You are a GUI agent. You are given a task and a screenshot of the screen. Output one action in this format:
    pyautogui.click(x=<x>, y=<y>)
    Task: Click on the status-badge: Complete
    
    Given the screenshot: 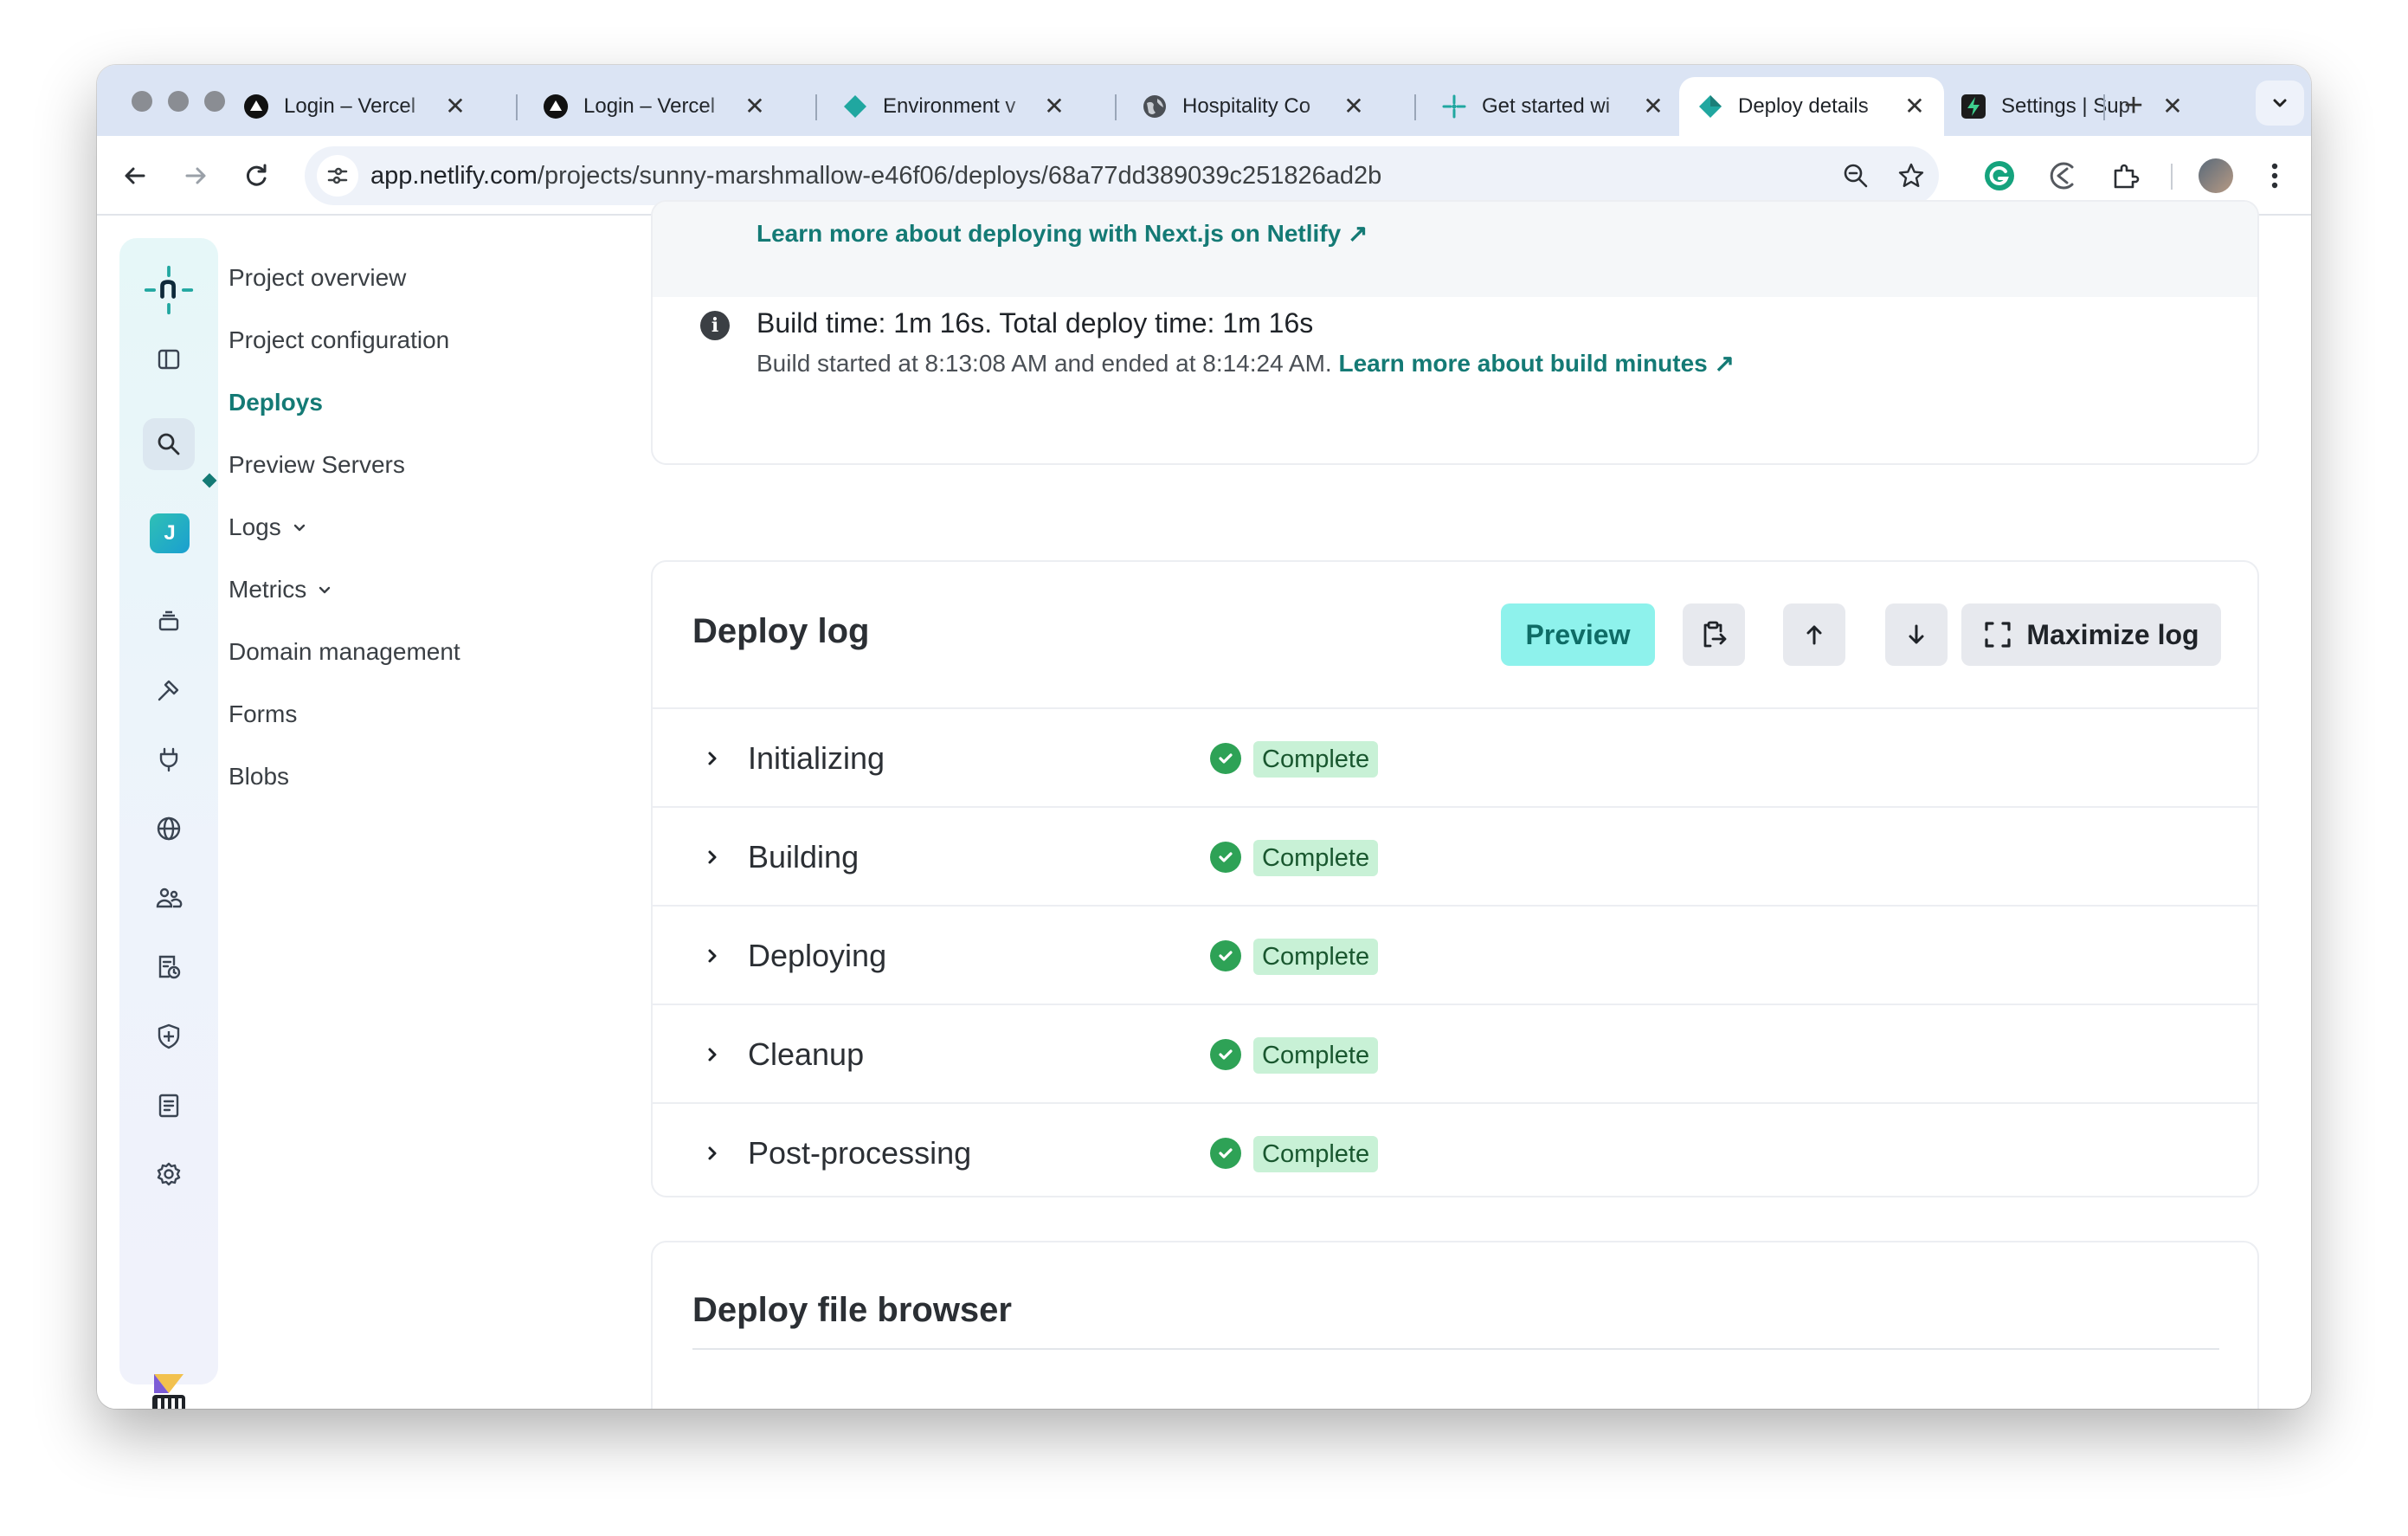 What is the action you would take?
    pyautogui.click(x=1316, y=858)
    